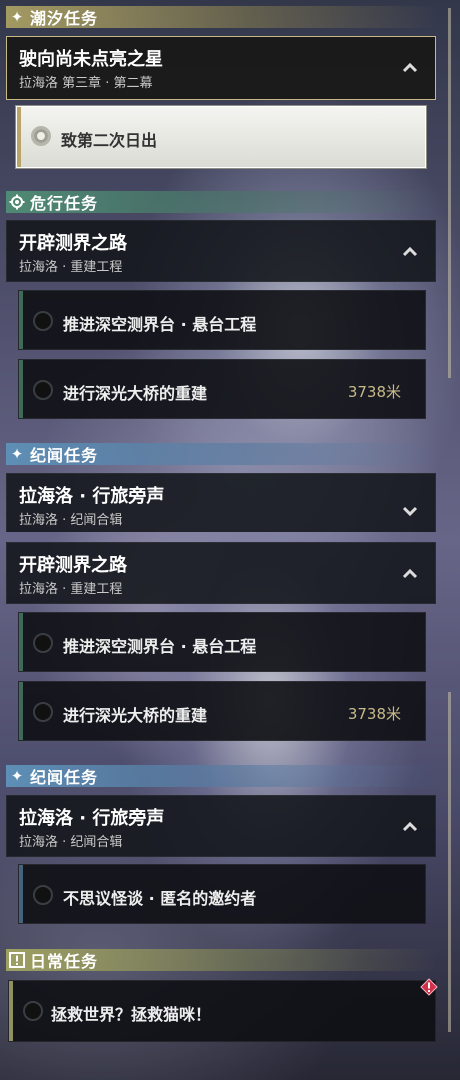  What do you see at coordinates (222, 17) in the screenshot?
I see `section-header-tidal: ✦ 潮汐任务` at bounding box center [222, 17].